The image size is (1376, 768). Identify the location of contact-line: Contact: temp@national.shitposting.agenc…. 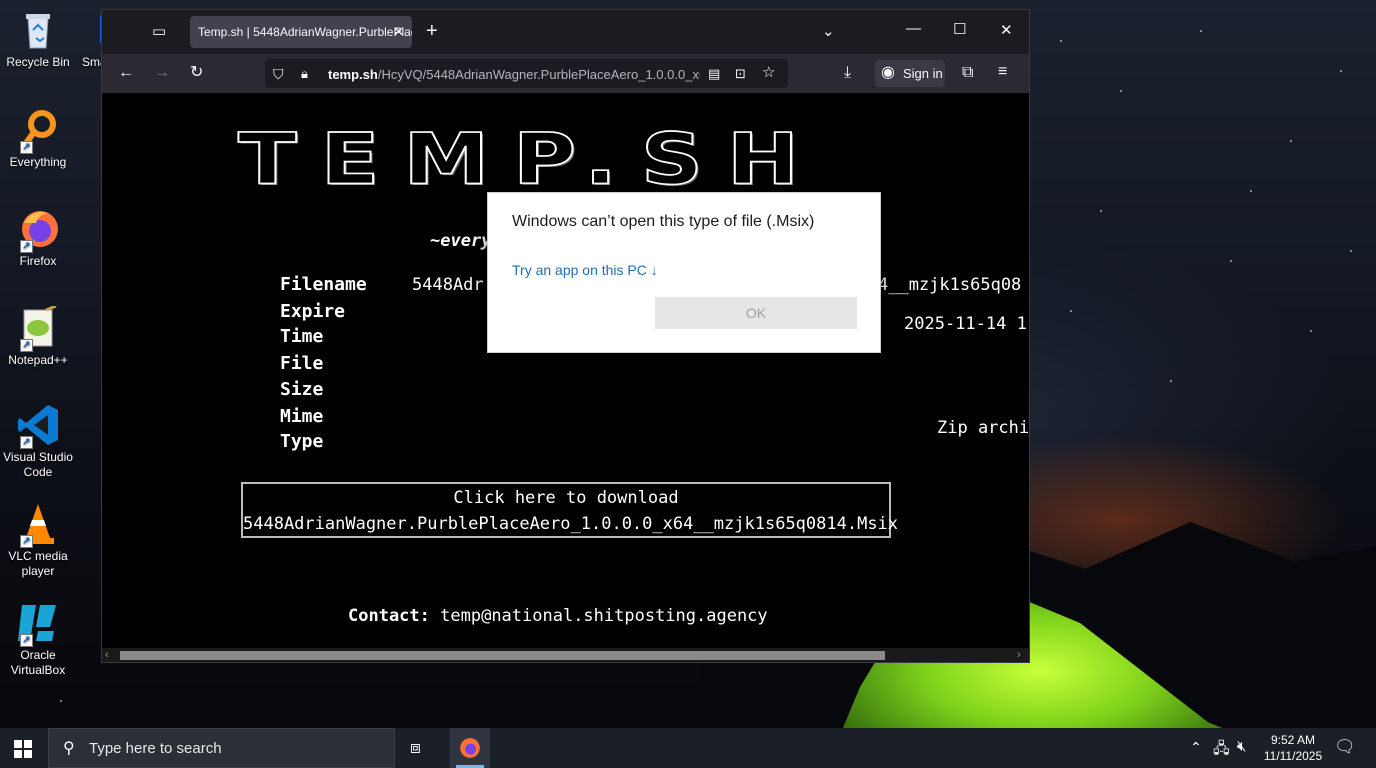
(558, 616).